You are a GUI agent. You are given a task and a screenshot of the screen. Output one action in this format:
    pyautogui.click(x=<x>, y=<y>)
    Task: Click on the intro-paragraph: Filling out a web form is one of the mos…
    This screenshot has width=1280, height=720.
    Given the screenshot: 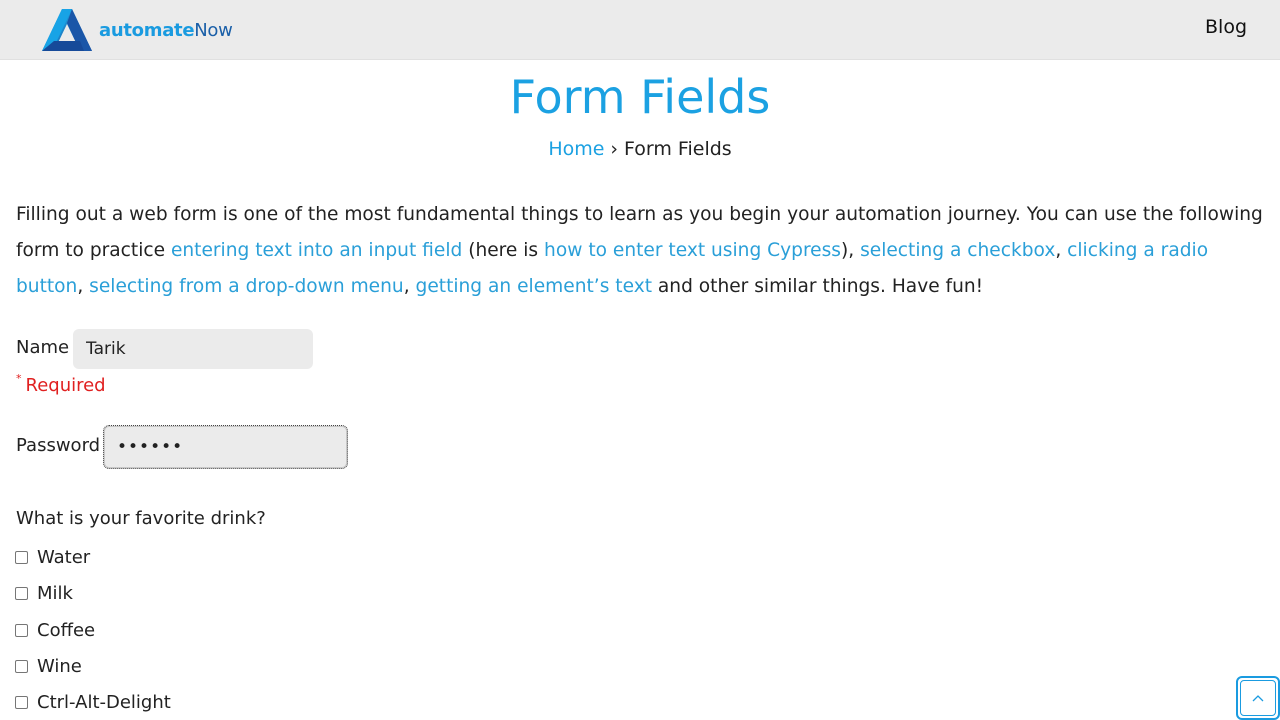 What is the action you would take?
    pyautogui.click(x=641, y=251)
    